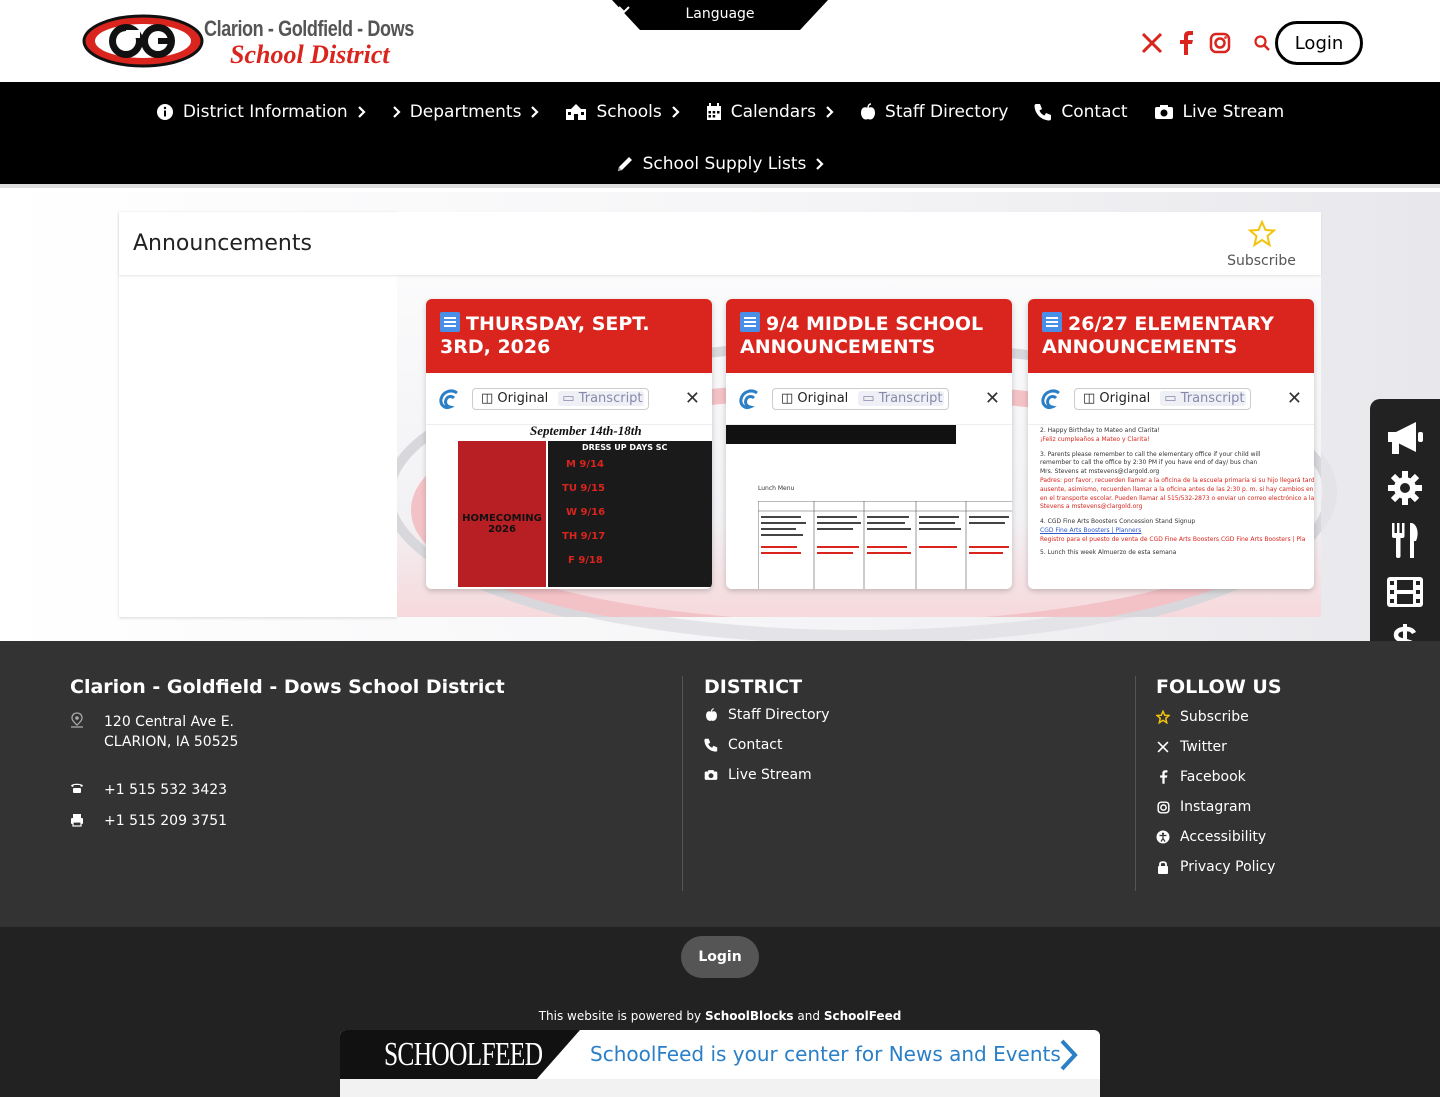  What do you see at coordinates (545, 335) in the screenshot?
I see `card-title: THURSDAY, SEPT. 3RD, 2026` at bounding box center [545, 335].